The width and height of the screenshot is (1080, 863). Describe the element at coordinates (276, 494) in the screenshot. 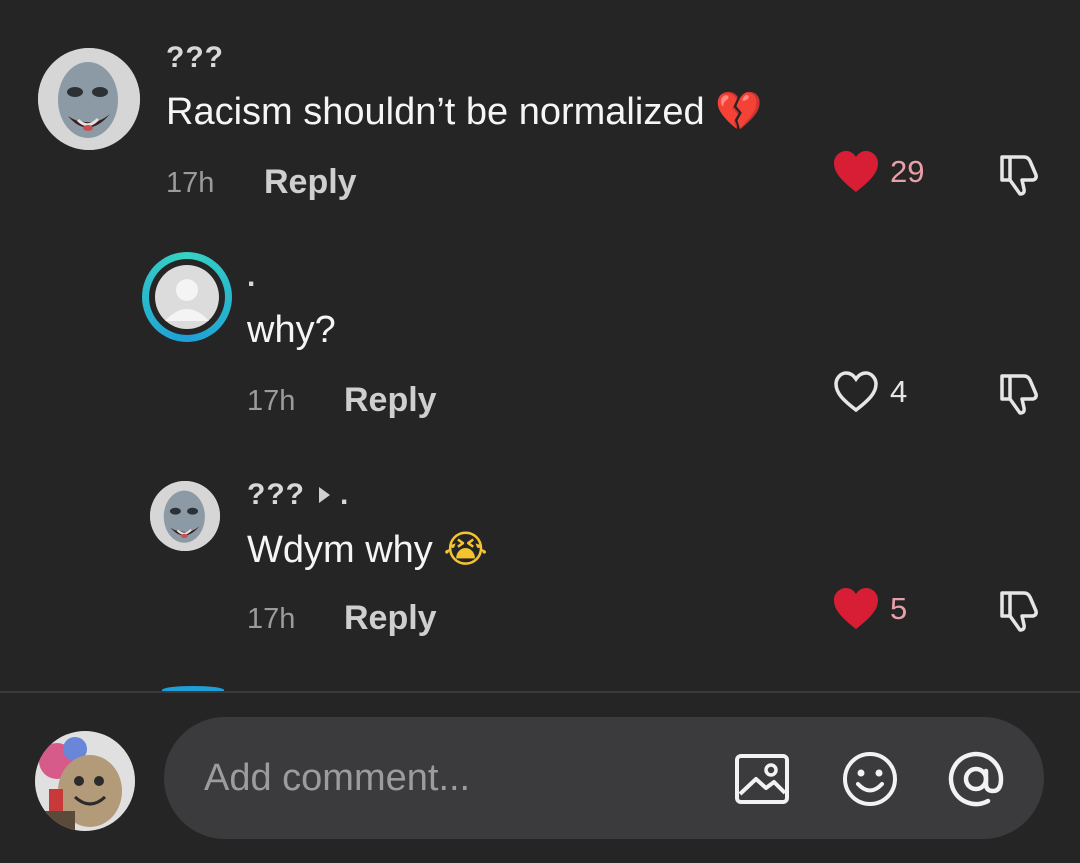

I see `reply-author: ???` at that location.